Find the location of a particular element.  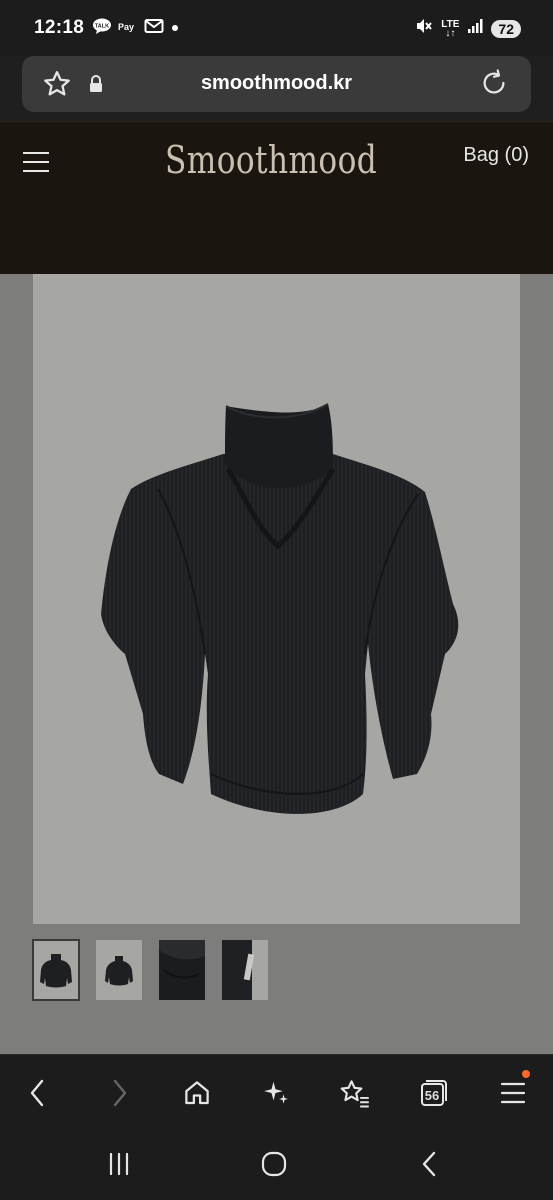

talk-icon: TALK is located at coordinates (102, 28).